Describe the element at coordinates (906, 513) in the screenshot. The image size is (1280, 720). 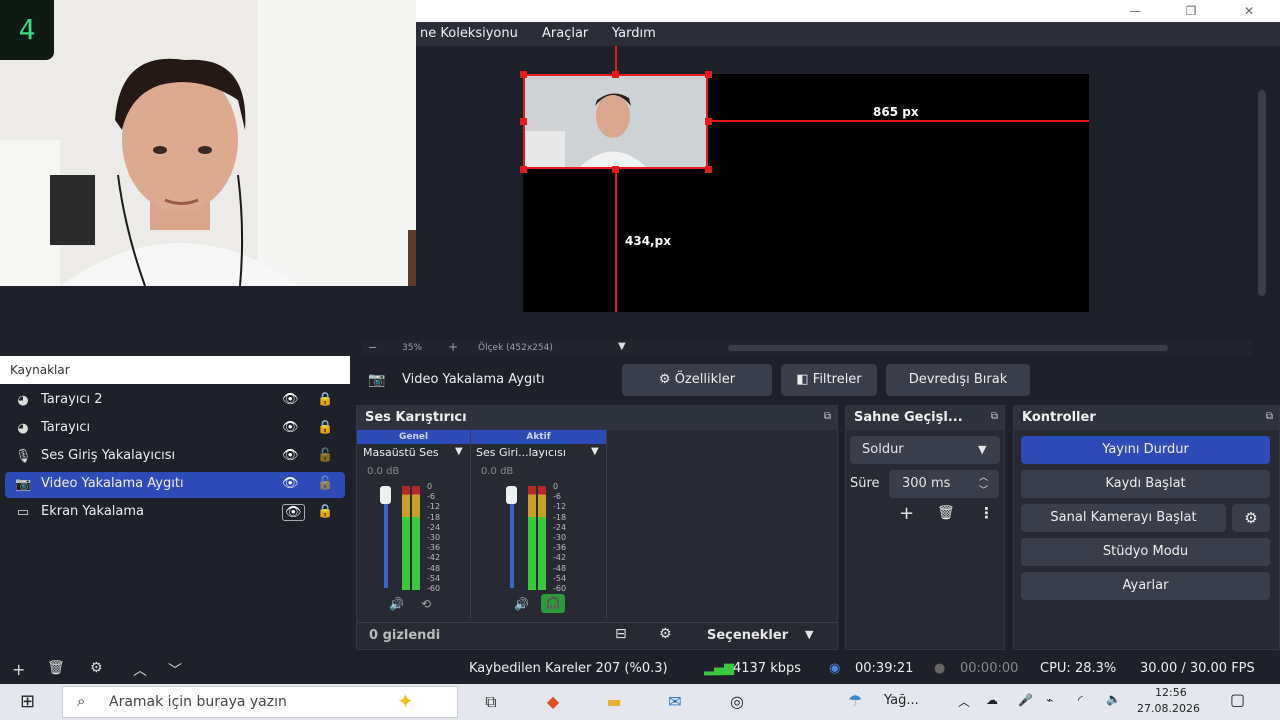
I see `add-transition-icon: +` at that location.